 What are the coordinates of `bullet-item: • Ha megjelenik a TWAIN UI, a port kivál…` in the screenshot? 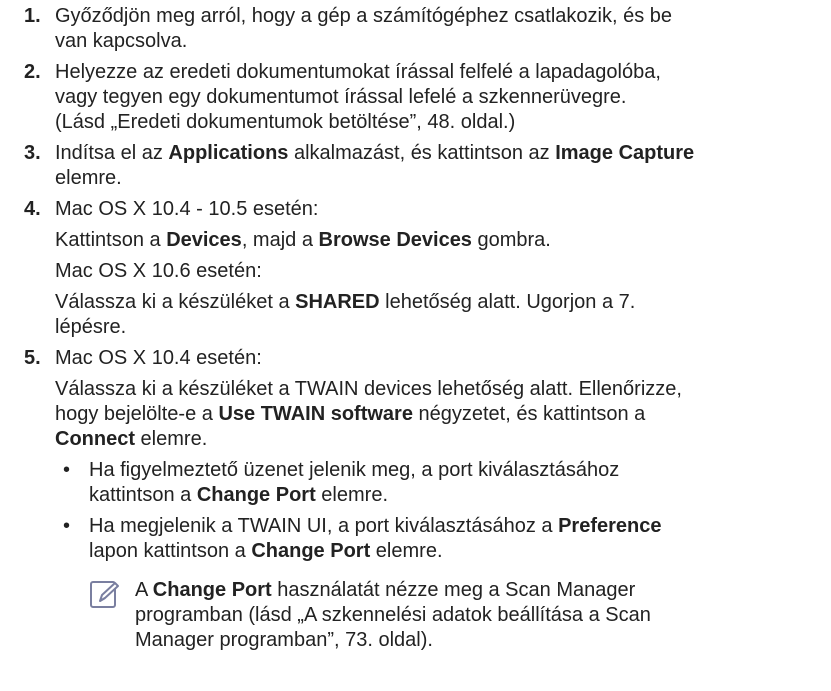 It's located at (443, 539).